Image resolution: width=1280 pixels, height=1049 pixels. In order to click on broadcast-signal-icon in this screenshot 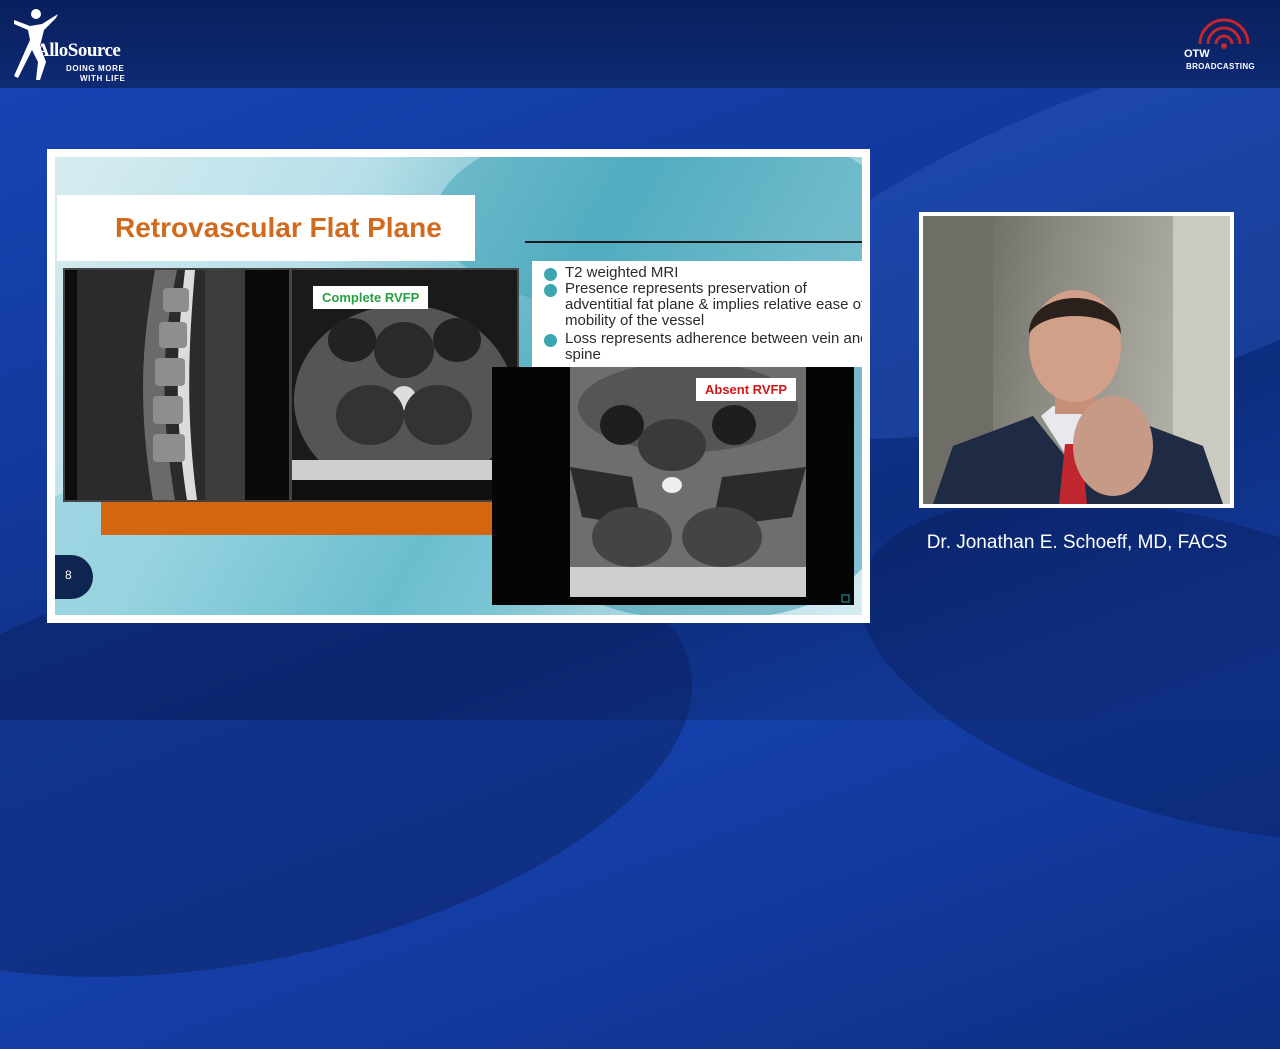, I will do `click(1224, 33)`.